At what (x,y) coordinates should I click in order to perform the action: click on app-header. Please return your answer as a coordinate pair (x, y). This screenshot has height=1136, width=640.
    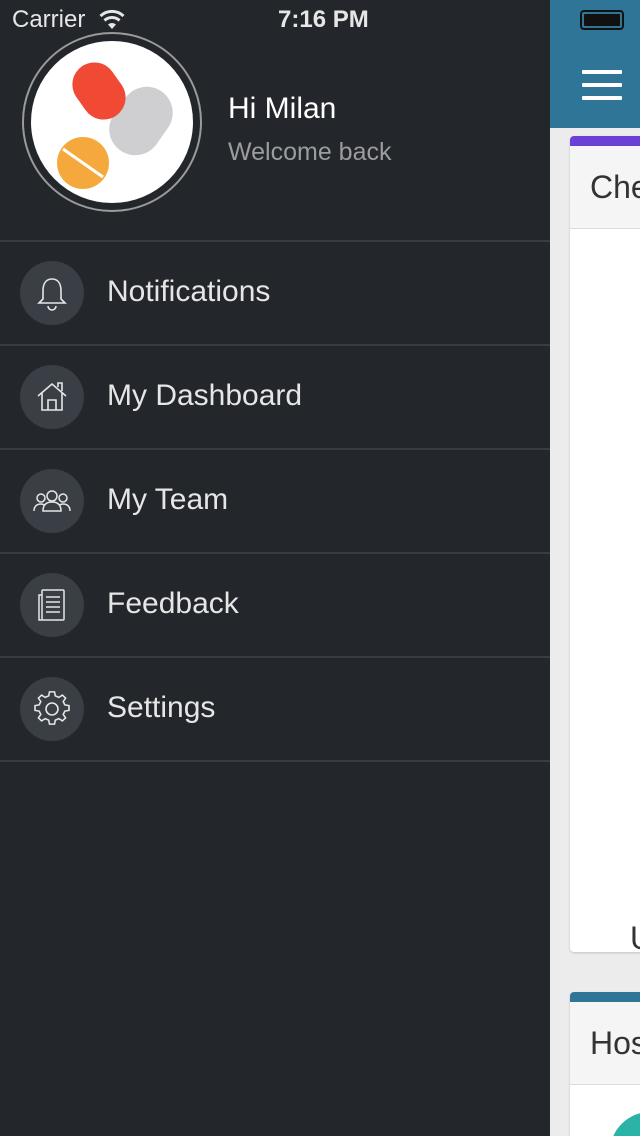
    Looking at the image, I should click on (595, 64).